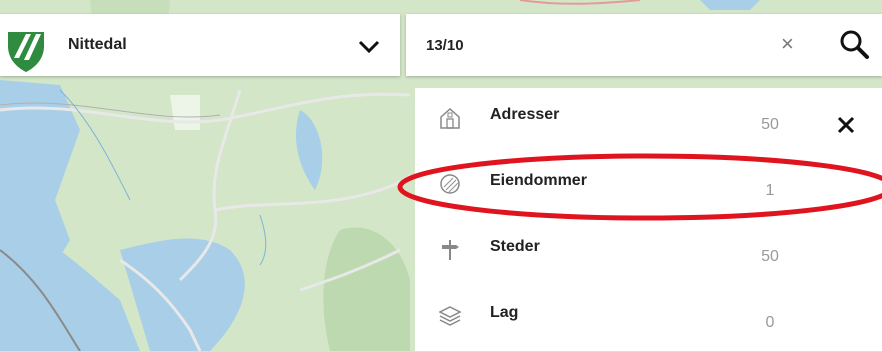 The height and width of the screenshot is (352, 882). Describe the element at coordinates (450, 118) in the screenshot. I see `house-icon` at that location.